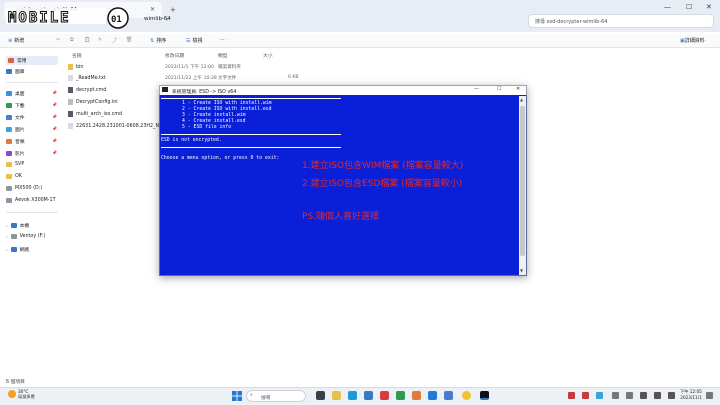  What do you see at coordinates (67, 18) in the screenshot?
I see `mobile01-logo: MOBILE 01` at bounding box center [67, 18].